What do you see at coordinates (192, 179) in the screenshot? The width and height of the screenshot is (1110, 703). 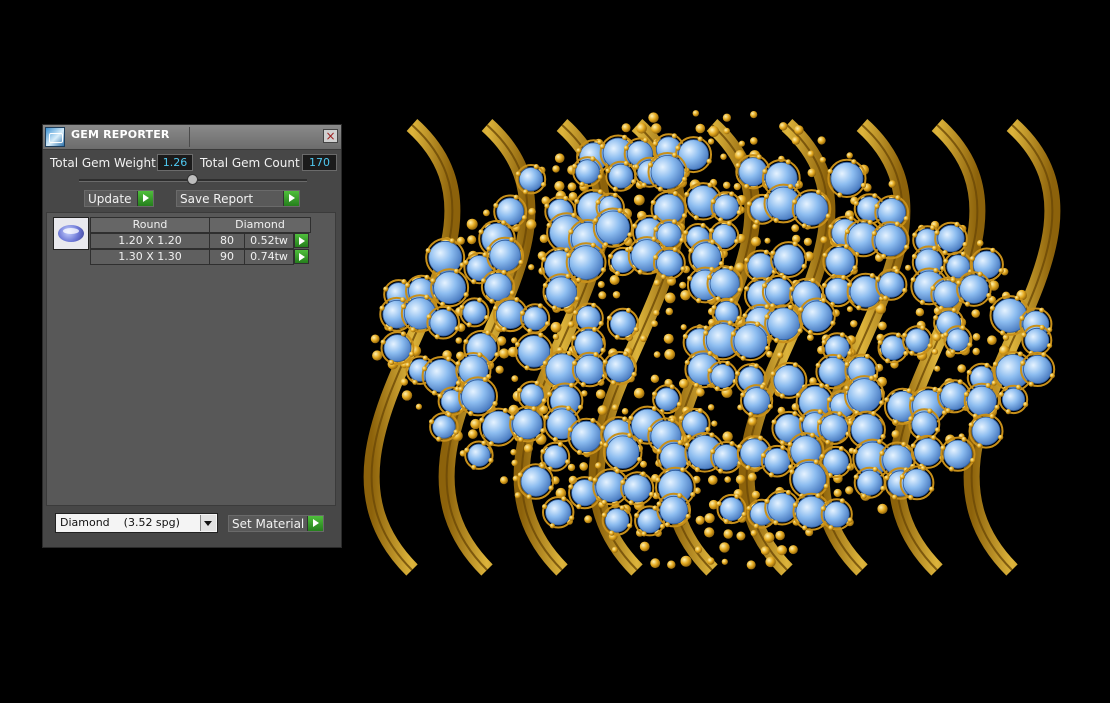 I see `slider-thumb` at bounding box center [192, 179].